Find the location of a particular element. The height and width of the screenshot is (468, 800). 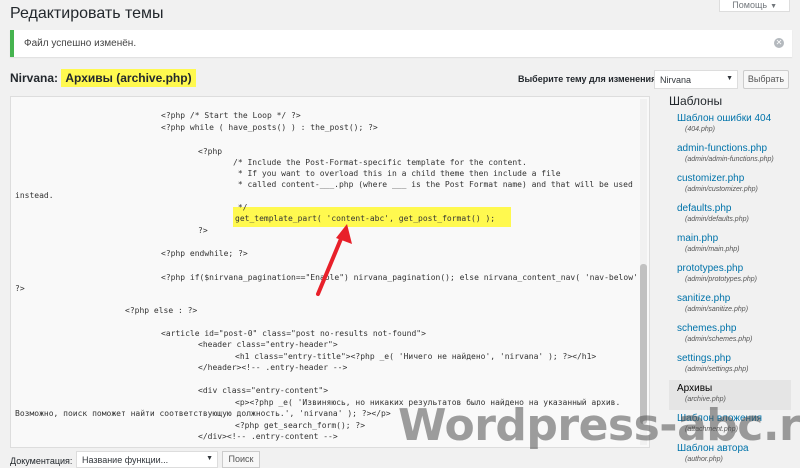

template-item: settings.php (admin/settings.php) is located at coordinates (730, 365).